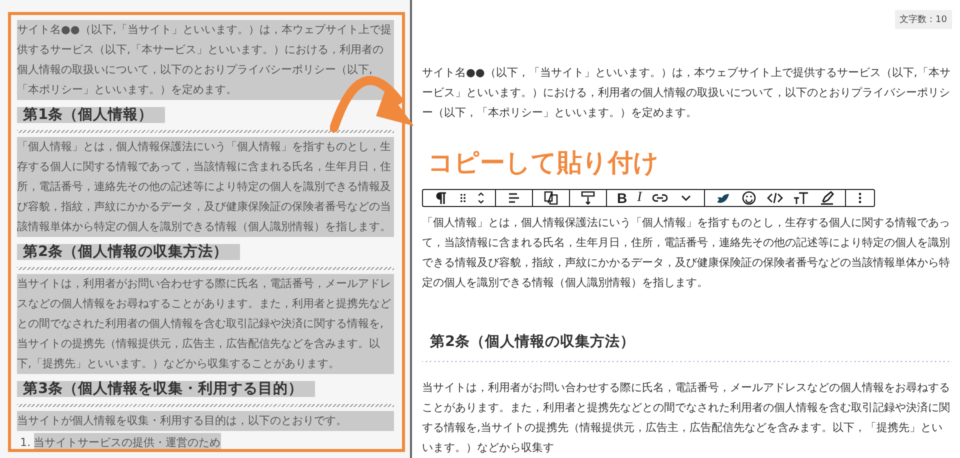 This screenshot has width=960, height=458. What do you see at coordinates (205, 60) in the screenshot?
I see `paragraph-text: サイト名●●（以下,「当サイト」といいます。）は，本ウェブサイト上で提供するサービス（以下,「本サービス」といいます。）における，利用者の個人情報の取扱いについて，以下のとおりプライバシーポリシー（以下,「本ポリシー」といいます。）を定めます。` at bounding box center [205, 60].